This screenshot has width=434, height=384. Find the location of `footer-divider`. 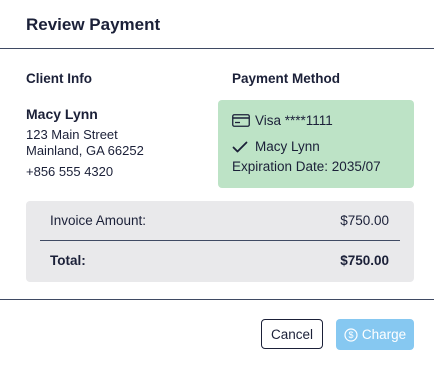

footer-divider is located at coordinates (217, 299).